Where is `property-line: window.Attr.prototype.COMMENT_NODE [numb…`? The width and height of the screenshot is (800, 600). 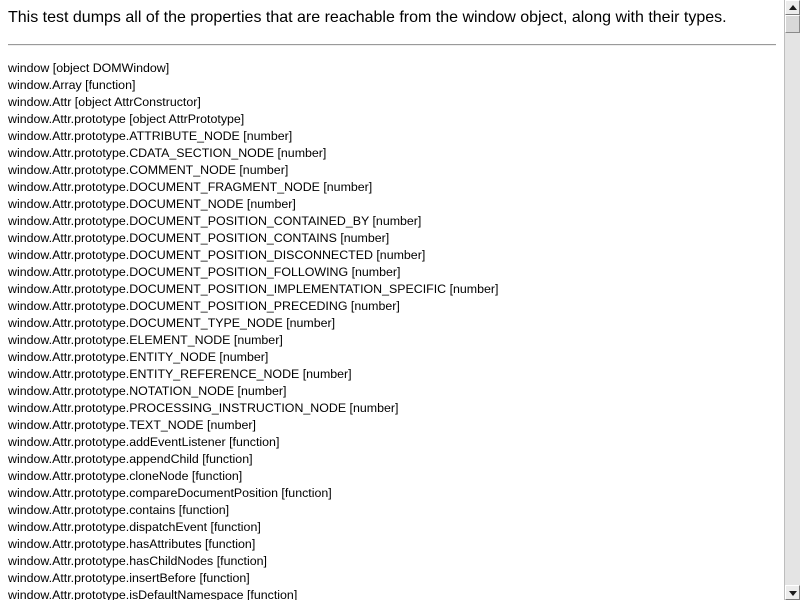
property-line: window.Attr.prototype.COMMENT_NODE [numb… is located at coordinates (148, 170).